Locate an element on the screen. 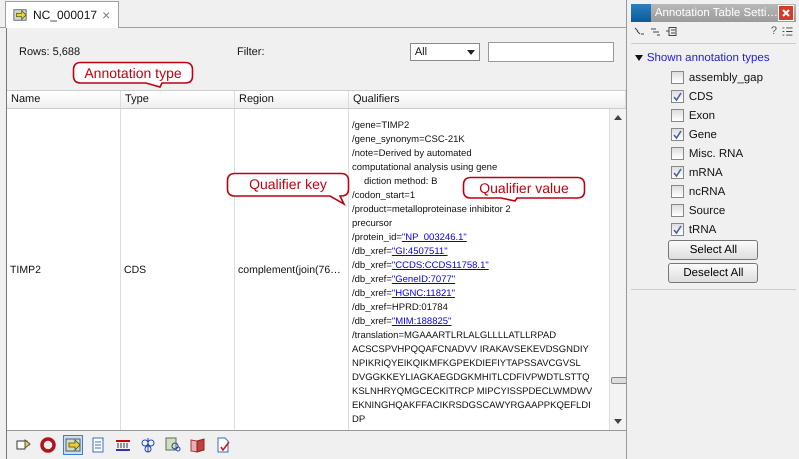 The height and width of the screenshot is (459, 799). checkbox-label: Gene is located at coordinates (702, 134).